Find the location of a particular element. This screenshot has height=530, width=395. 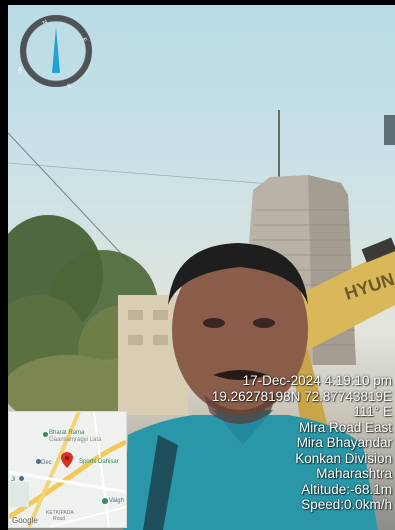

map-place-label: Bharat Rama is located at coordinates (67, 433).